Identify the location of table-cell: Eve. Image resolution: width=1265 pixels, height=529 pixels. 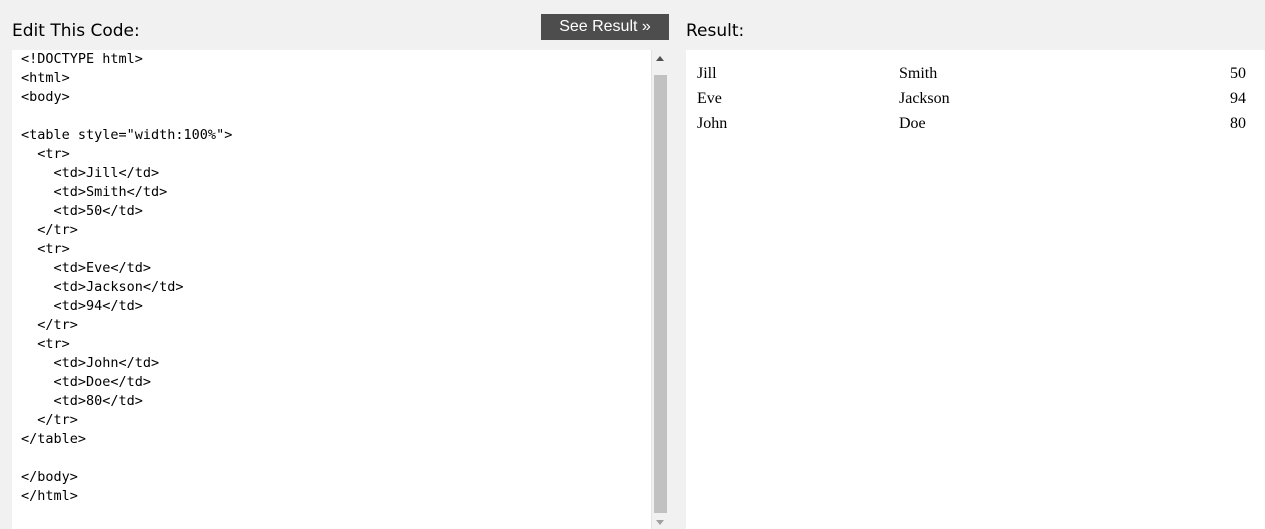
(709, 98).